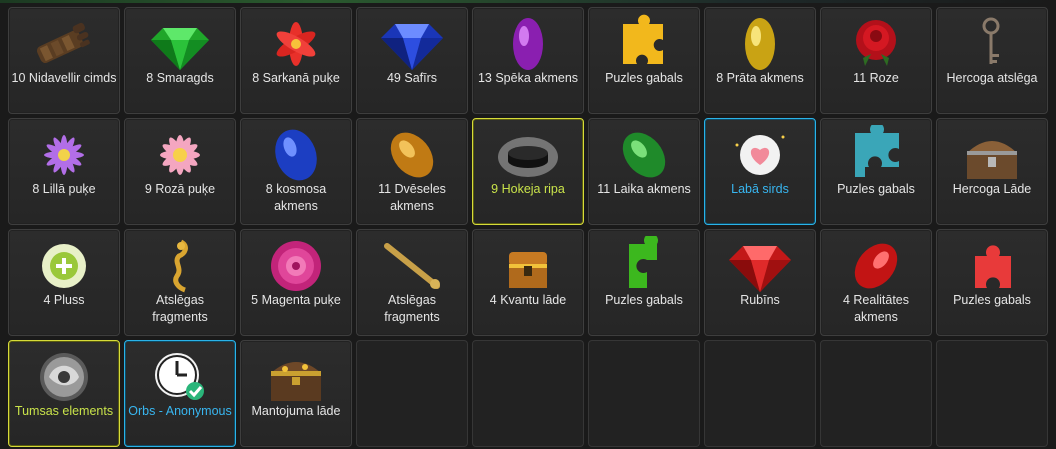 The height and width of the screenshot is (449, 1056). Describe the element at coordinates (64, 266) in the screenshot. I see `plus-orb-icon` at that location.